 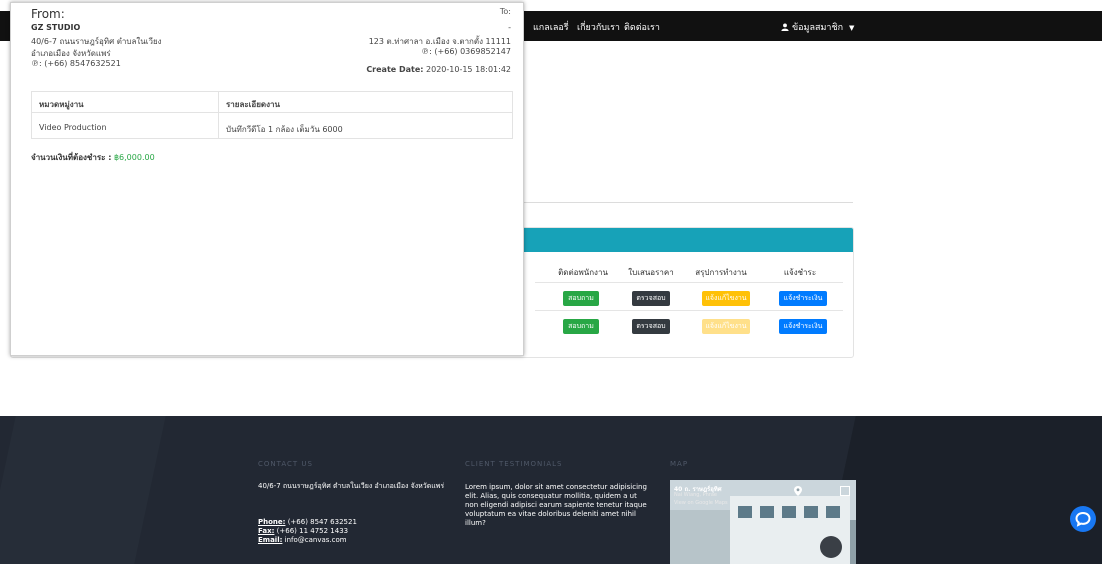 What do you see at coordinates (134, 157) in the screenshot?
I see `total-amount: ฿6,000.00` at bounding box center [134, 157].